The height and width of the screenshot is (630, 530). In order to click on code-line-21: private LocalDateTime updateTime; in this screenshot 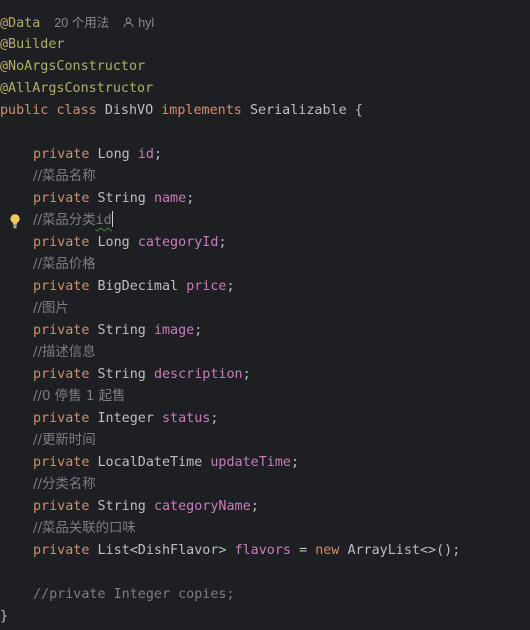, I will do `click(265, 463)`.